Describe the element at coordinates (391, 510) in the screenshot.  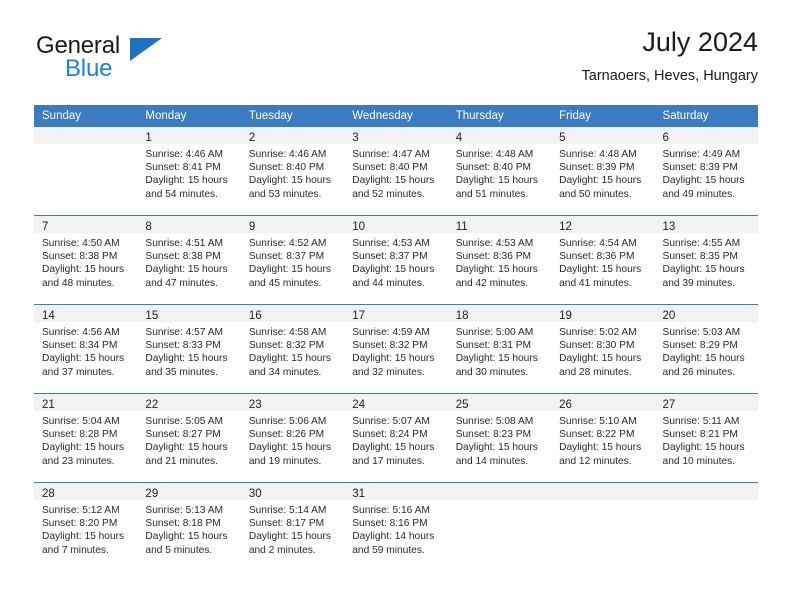
I see `day-sunrise-text: Sunrise: 5:16 AM` at that location.